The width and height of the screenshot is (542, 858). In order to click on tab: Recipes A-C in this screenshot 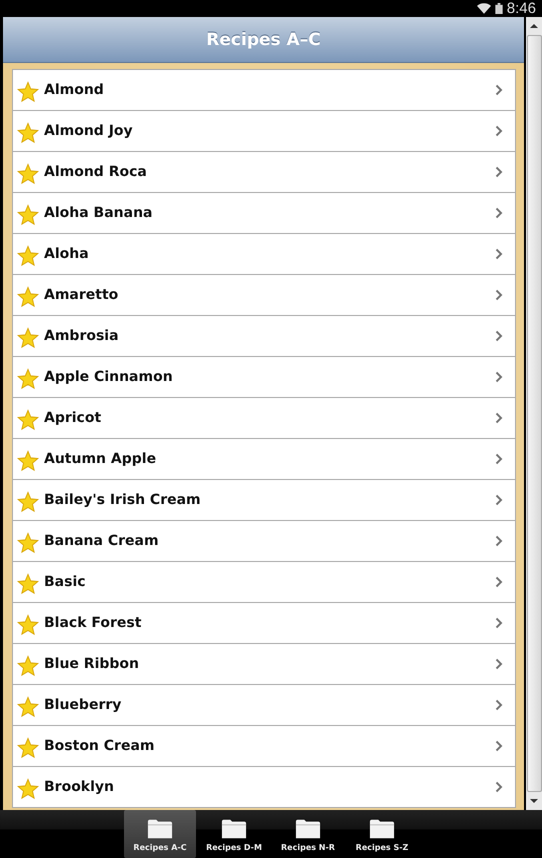, I will do `click(160, 834)`.